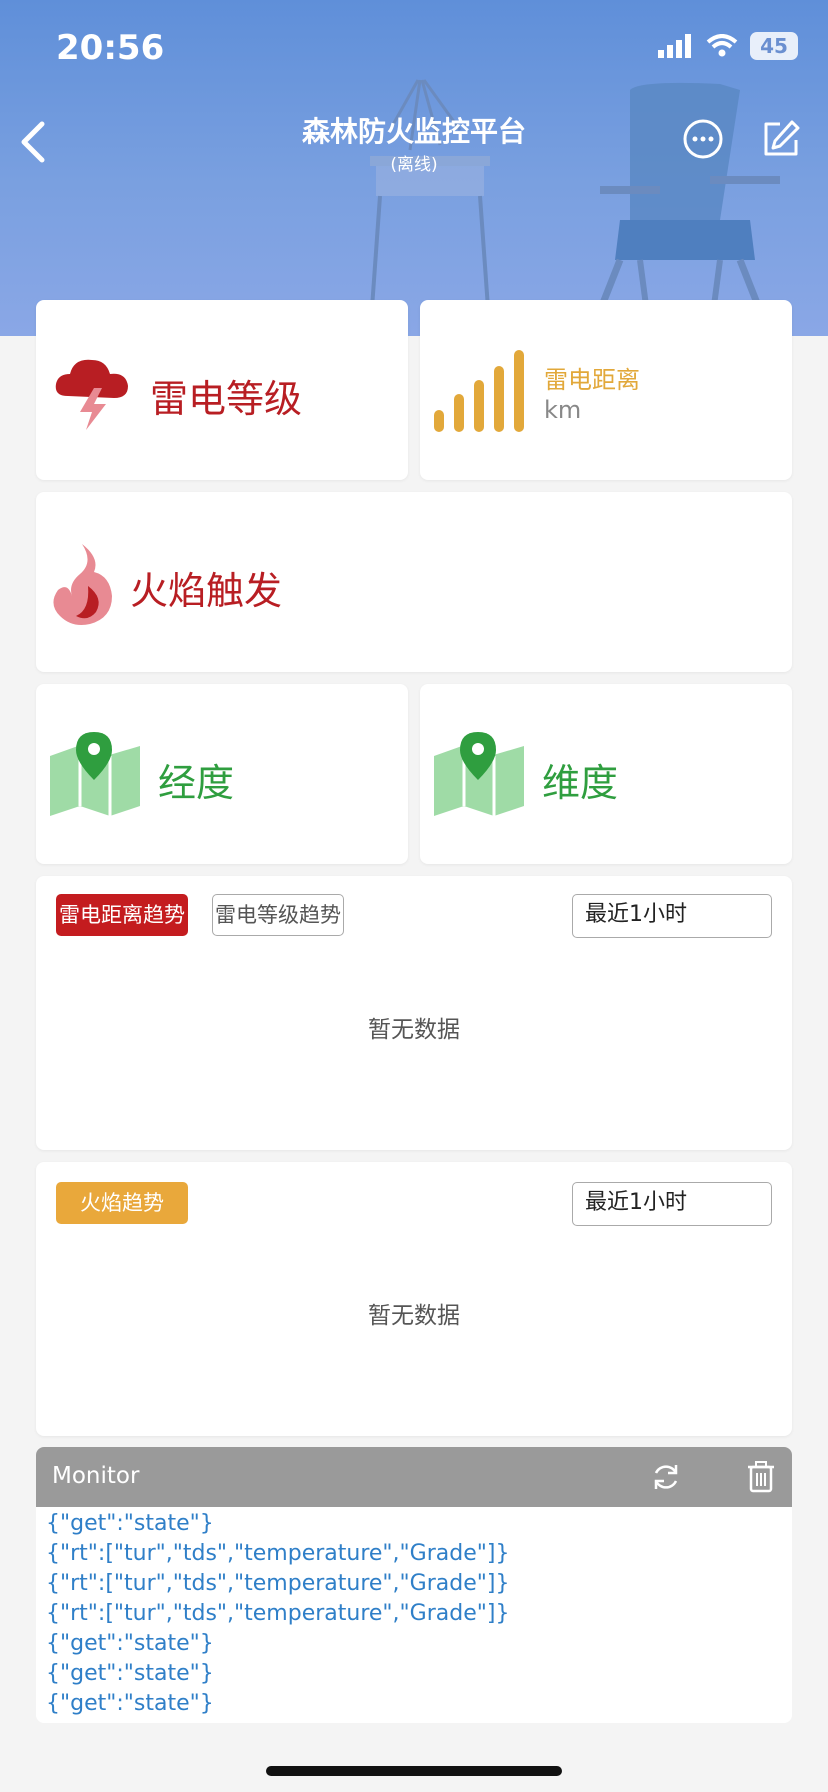 The width and height of the screenshot is (828, 1792). I want to click on monitor-title: Monitor, so click(96, 1476).